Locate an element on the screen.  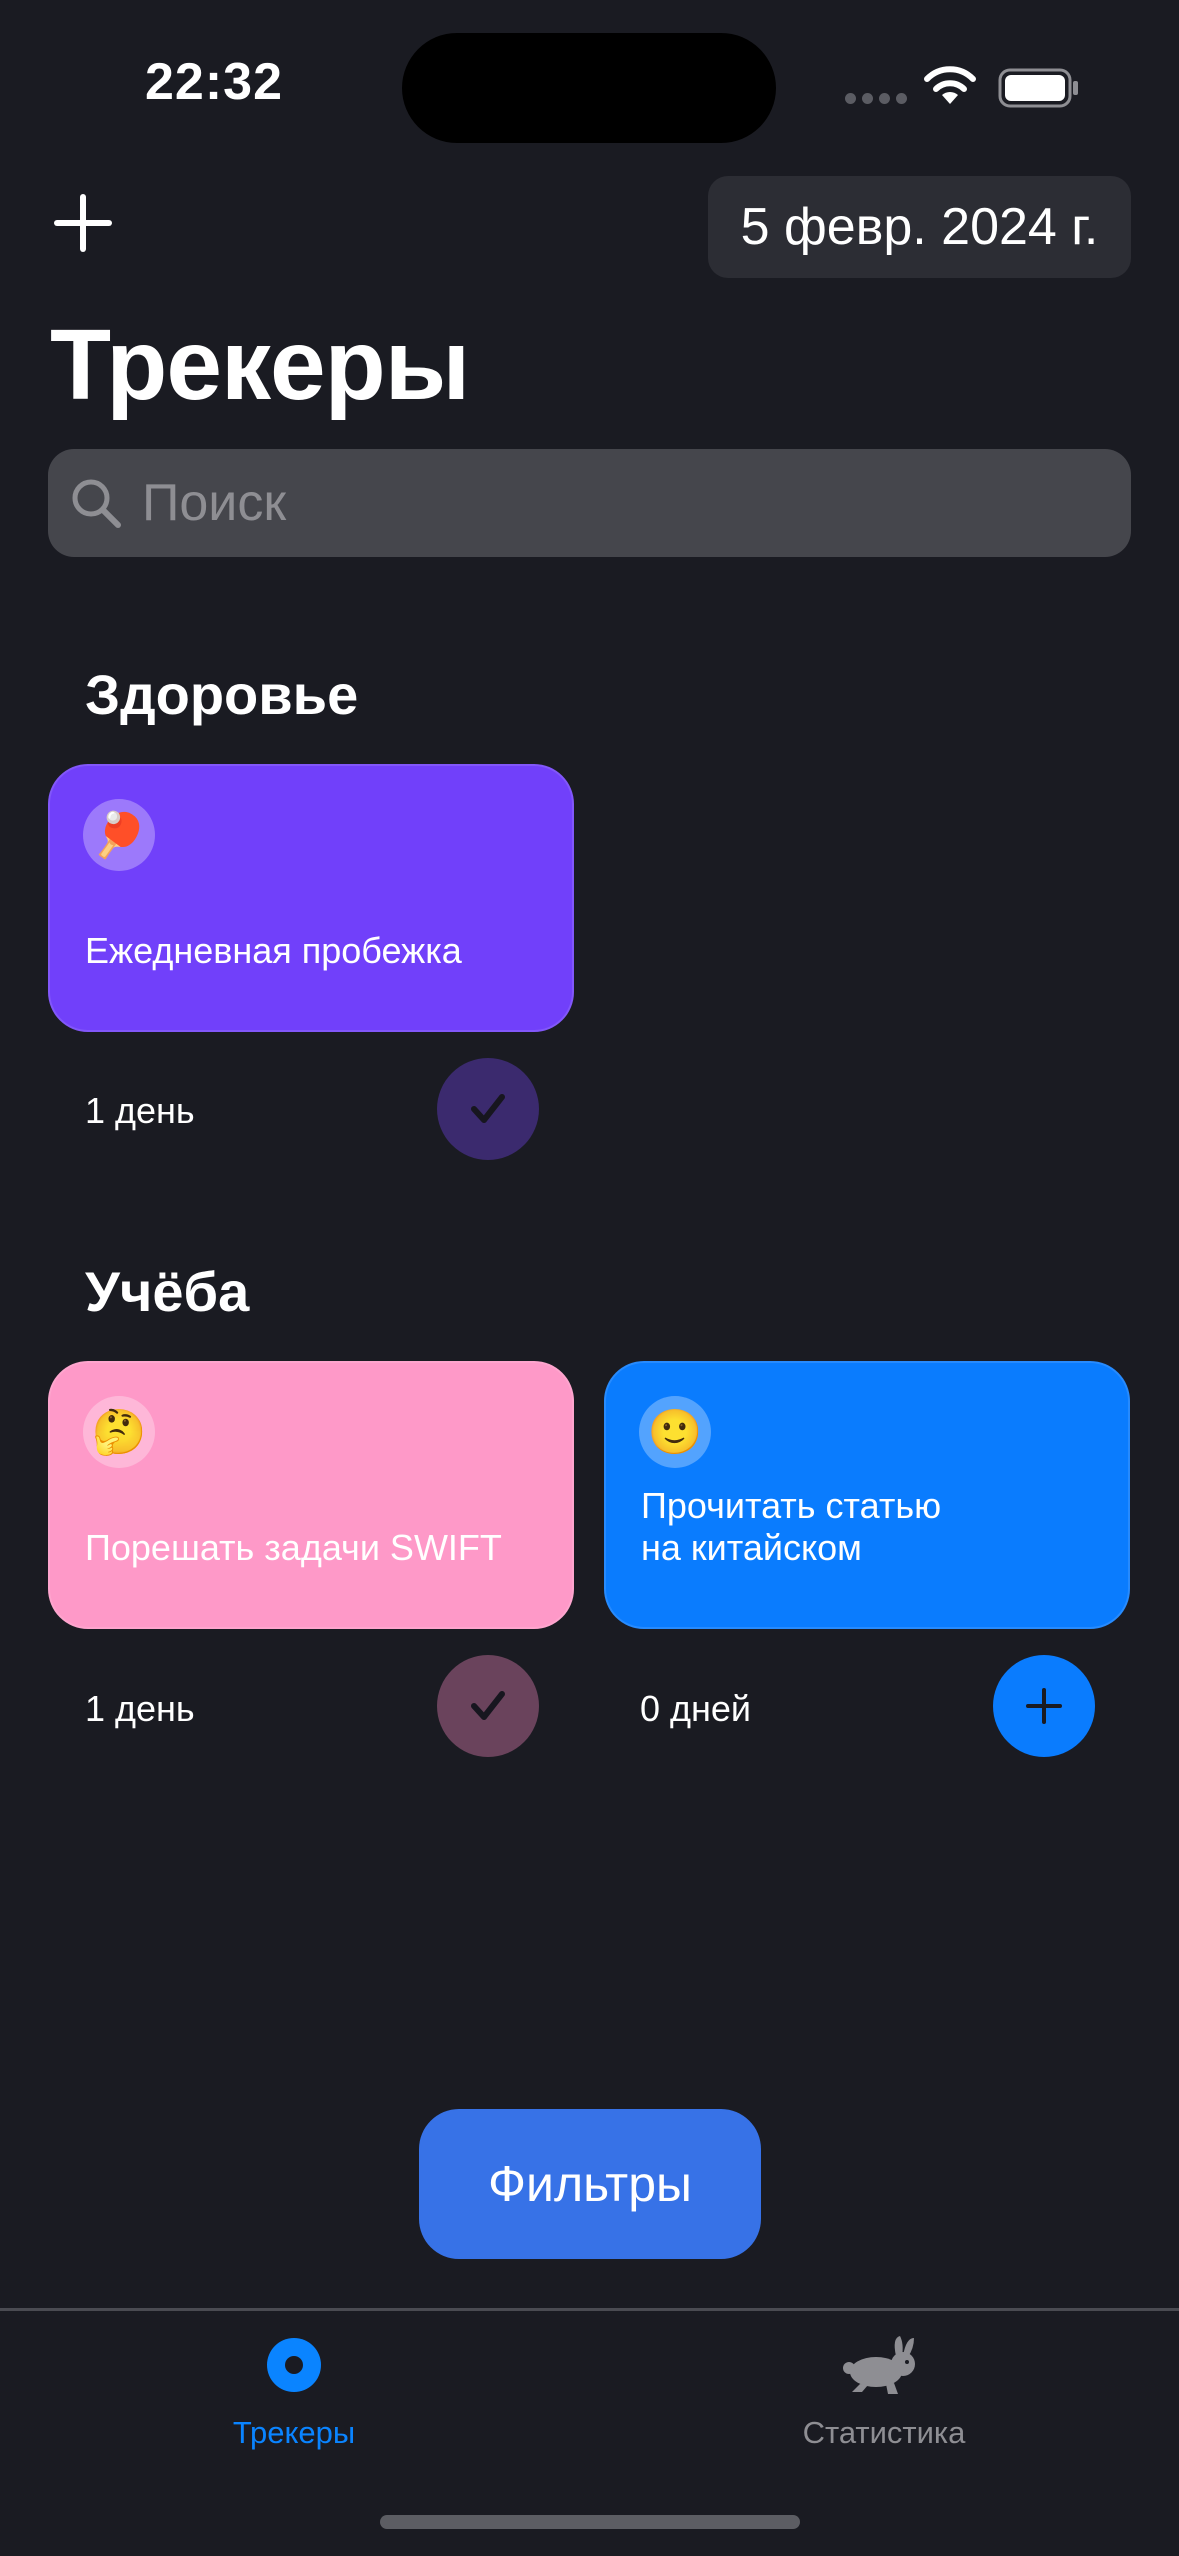
home-indicator is located at coordinates (590, 2522).